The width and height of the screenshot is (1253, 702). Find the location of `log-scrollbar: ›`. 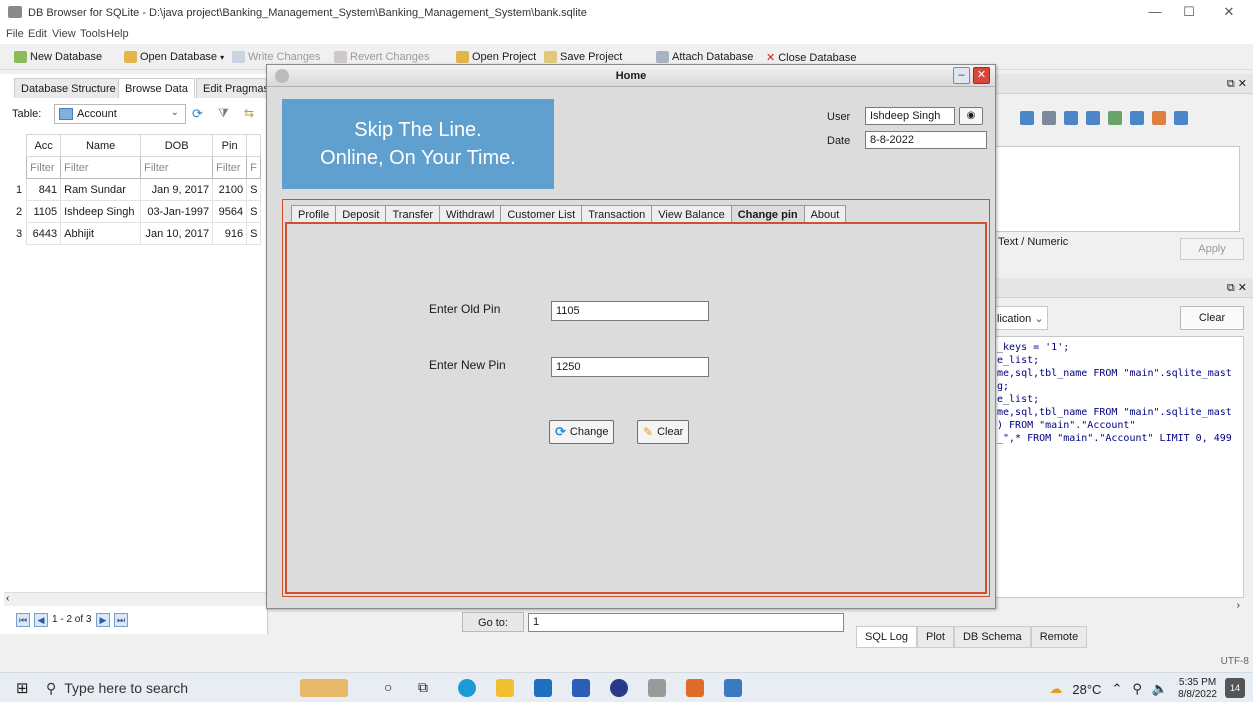

log-scrollbar: › is located at coordinates (1119, 607).